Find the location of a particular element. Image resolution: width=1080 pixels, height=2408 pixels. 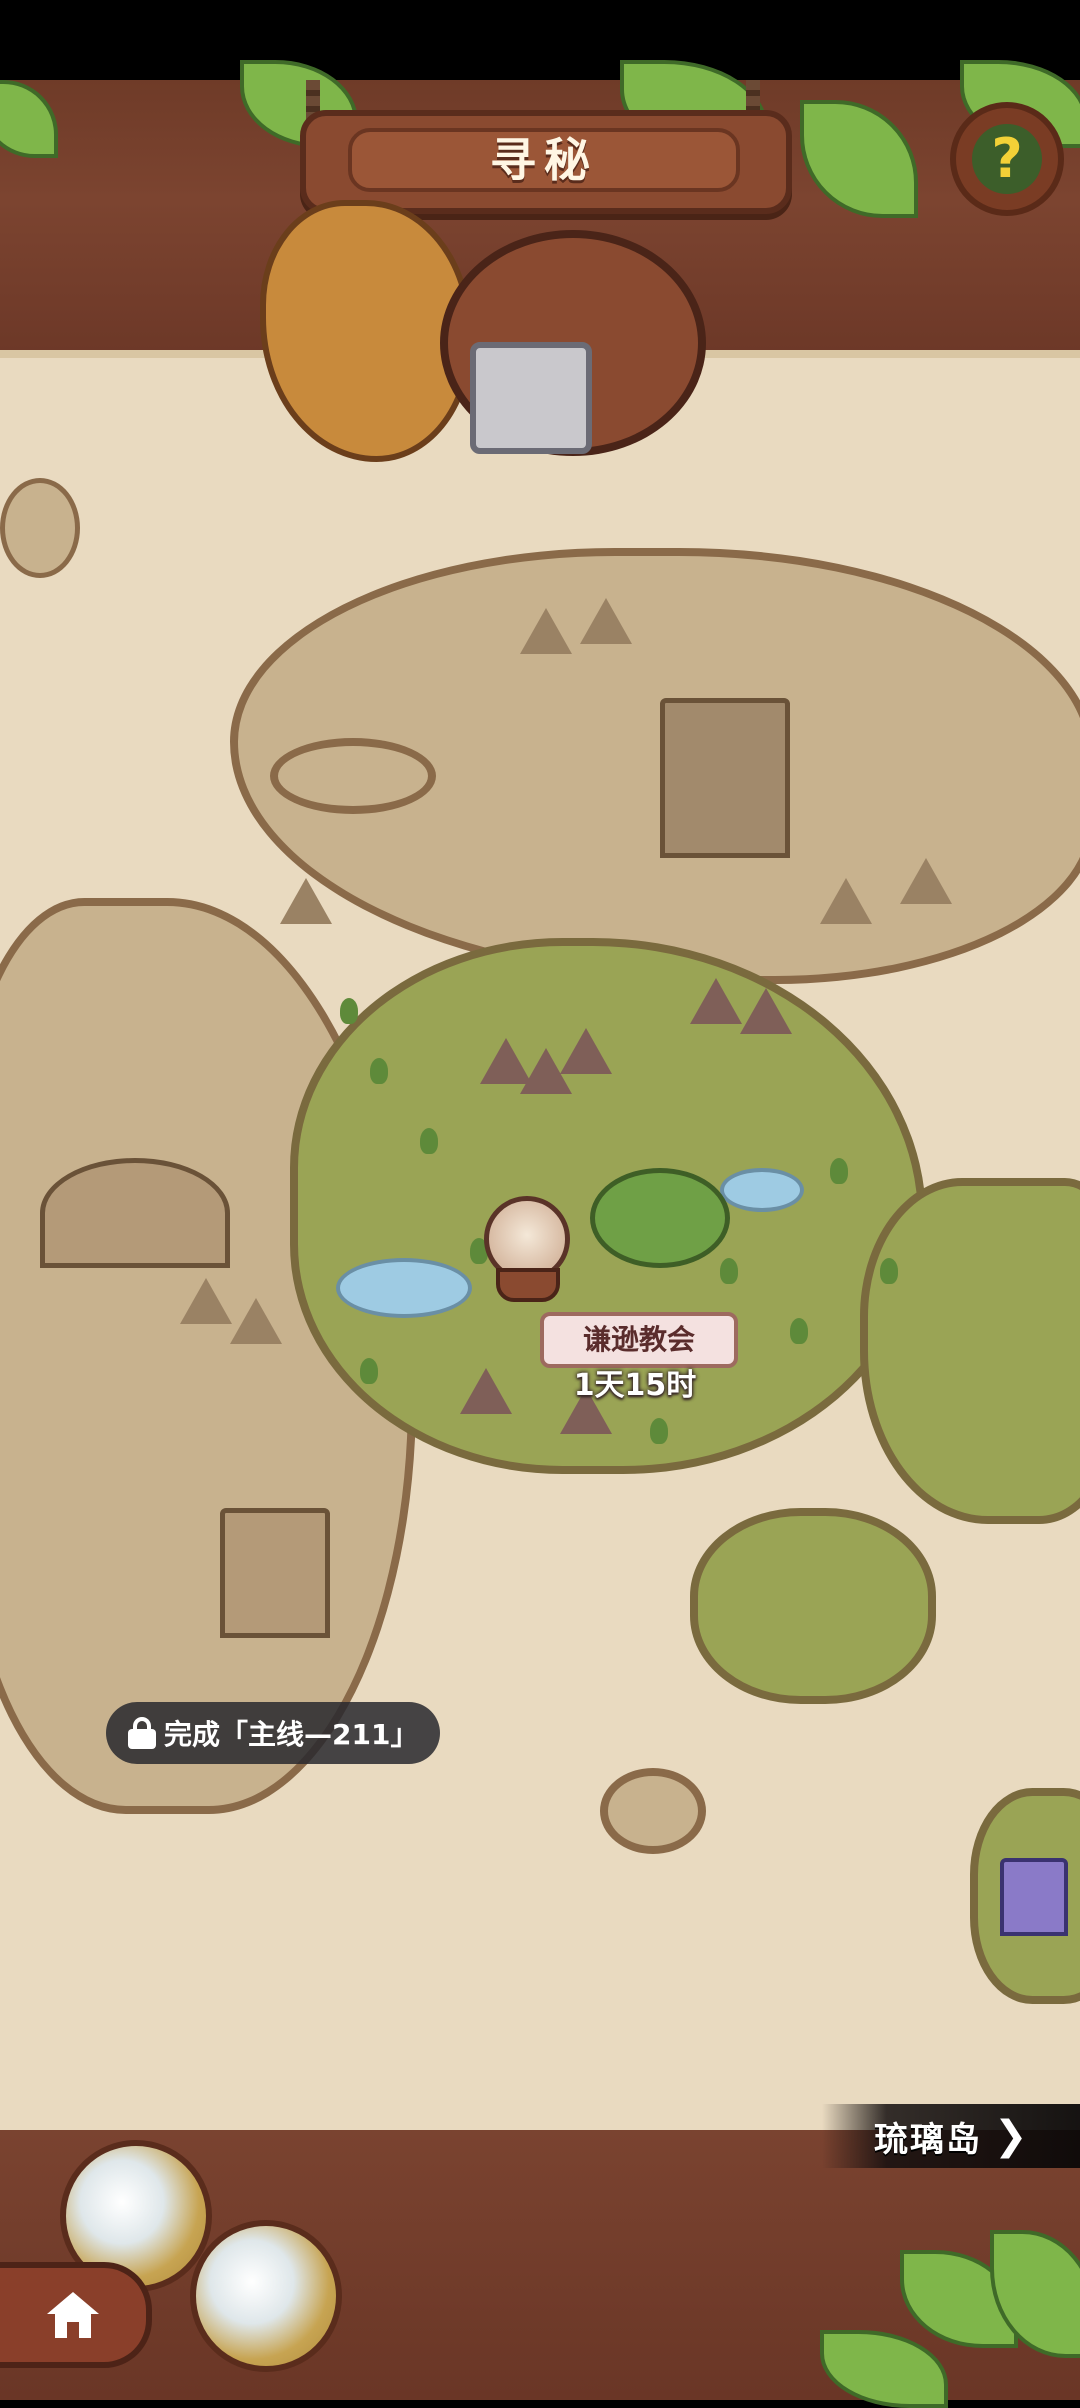

status-bar is located at coordinates (540, 40).